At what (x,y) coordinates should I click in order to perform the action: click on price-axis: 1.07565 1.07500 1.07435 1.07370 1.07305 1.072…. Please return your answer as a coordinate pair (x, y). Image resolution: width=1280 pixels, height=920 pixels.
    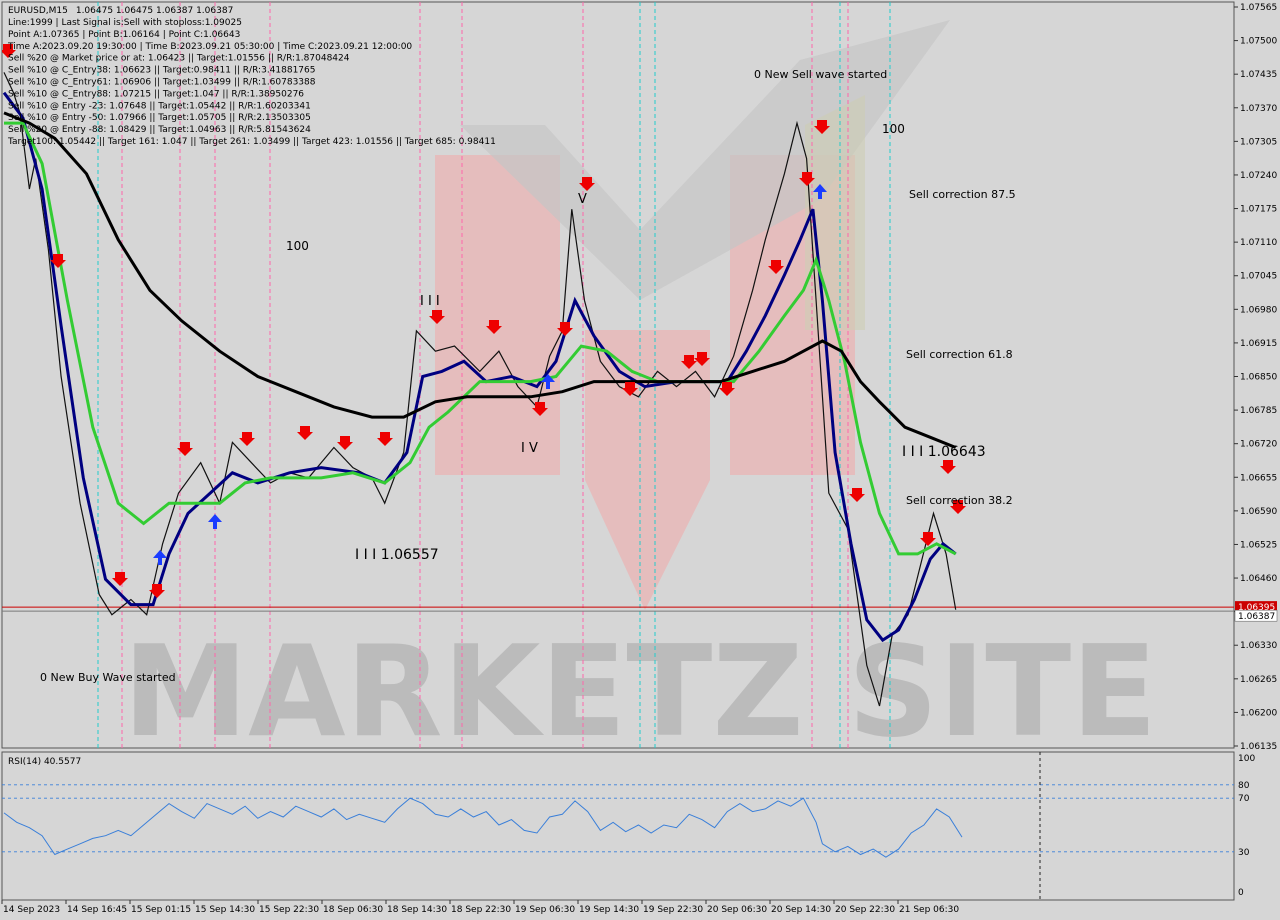
    Looking at the image, I should click on (1255, 377).